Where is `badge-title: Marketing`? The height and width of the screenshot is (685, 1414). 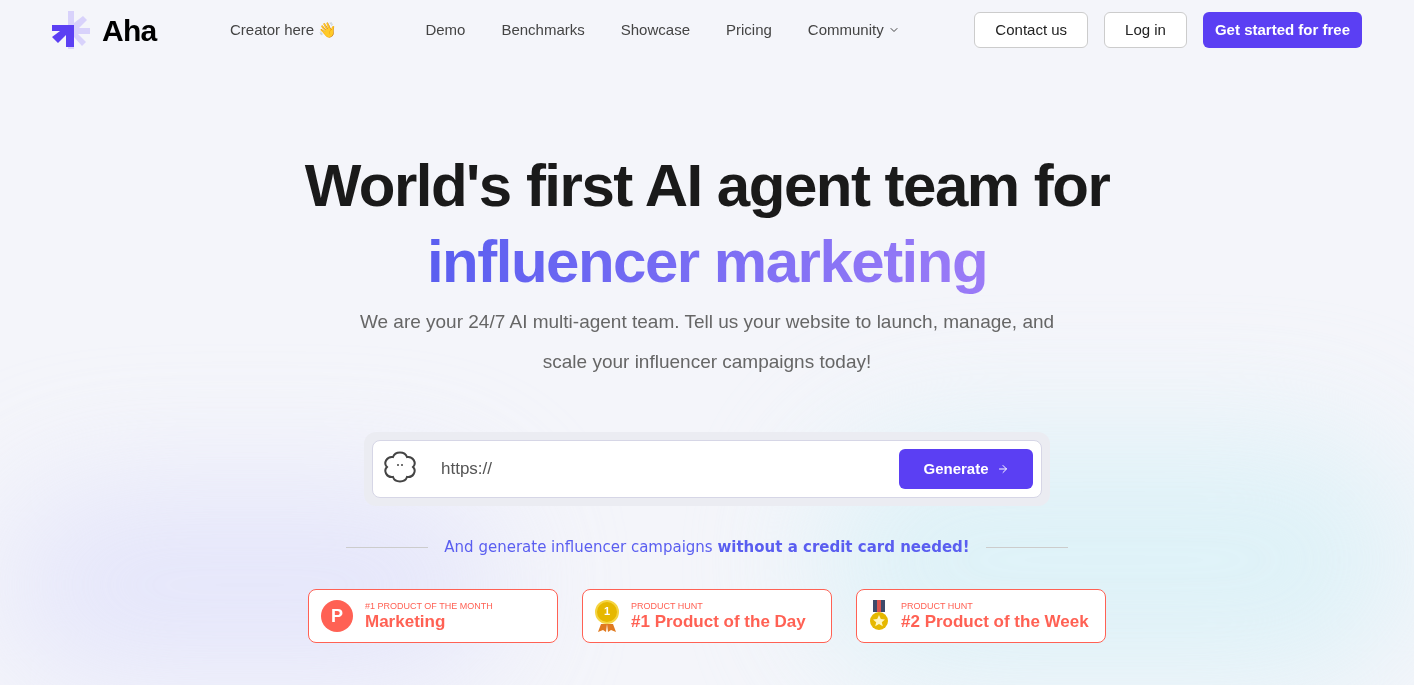 badge-title: Marketing is located at coordinates (406, 621).